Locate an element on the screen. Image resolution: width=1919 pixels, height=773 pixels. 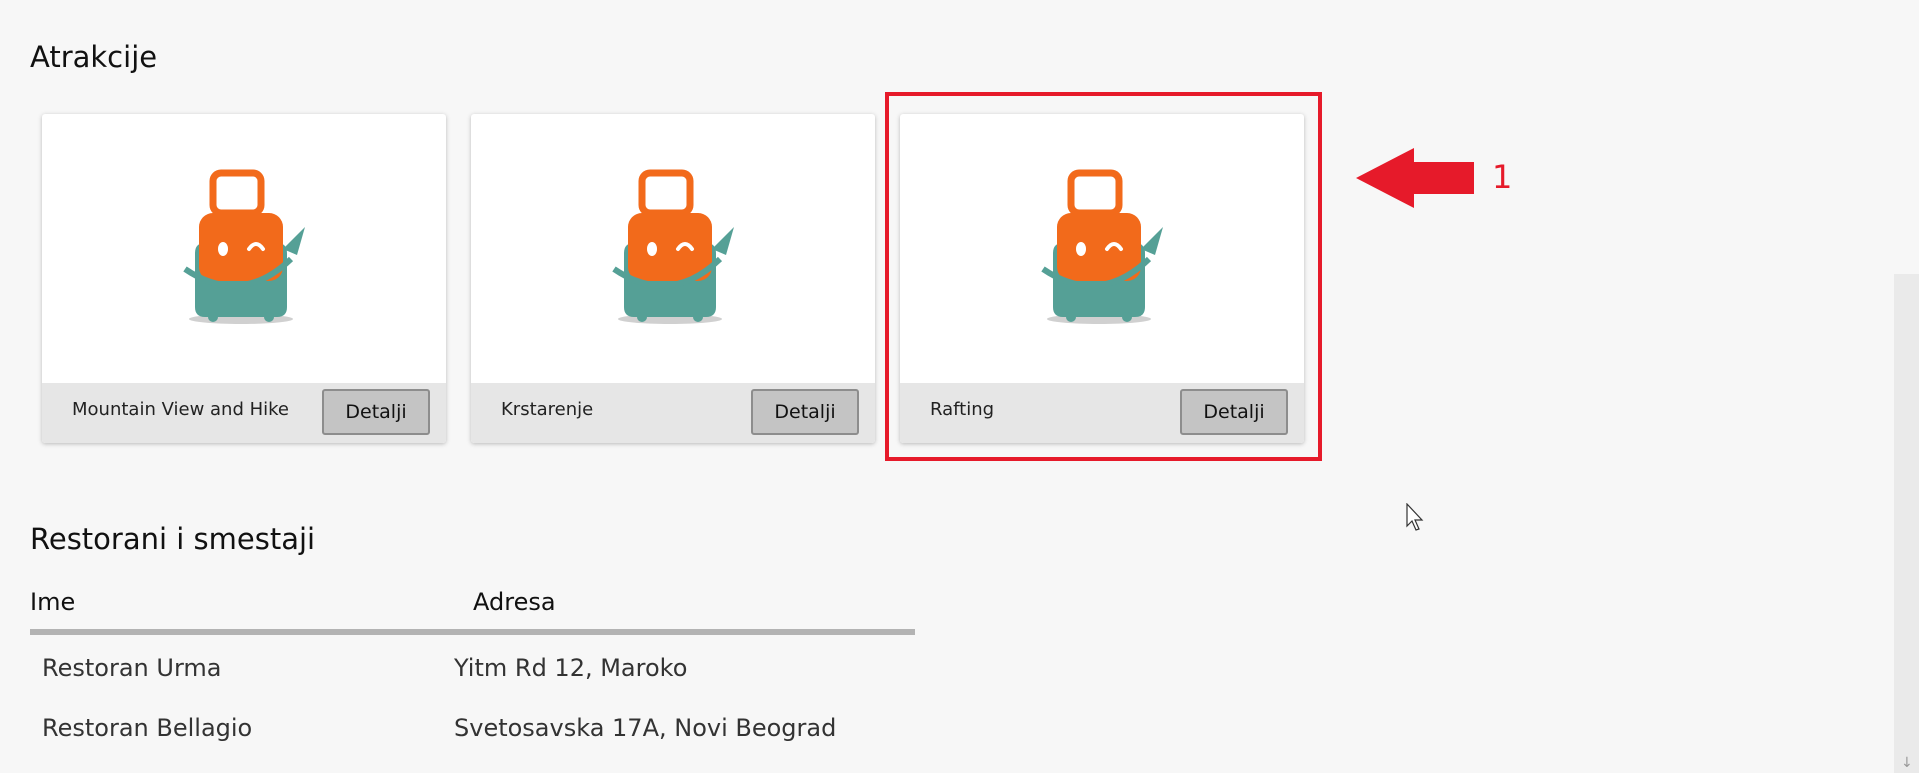
scroll-down-arrow-icon: ↓ is located at coordinates (1907, 763).